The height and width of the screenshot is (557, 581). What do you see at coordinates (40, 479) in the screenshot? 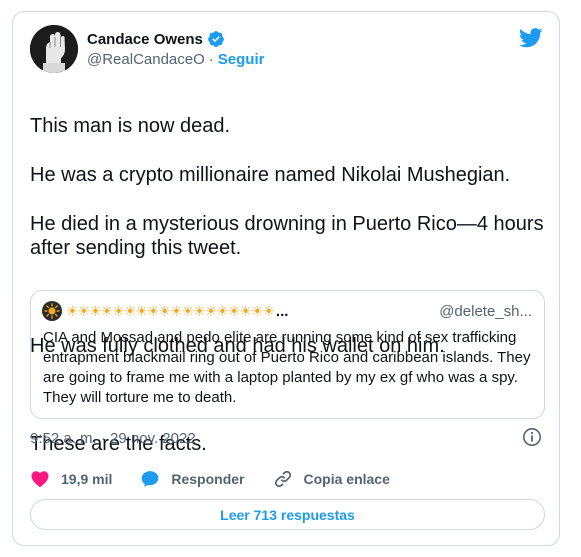
I see `heart-icon` at bounding box center [40, 479].